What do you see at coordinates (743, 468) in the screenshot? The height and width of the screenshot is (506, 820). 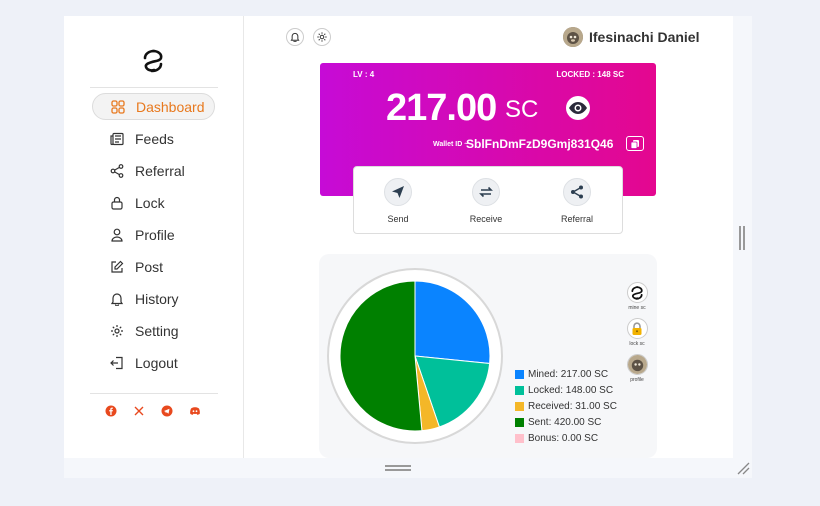 I see `corner-resize-icon` at bounding box center [743, 468].